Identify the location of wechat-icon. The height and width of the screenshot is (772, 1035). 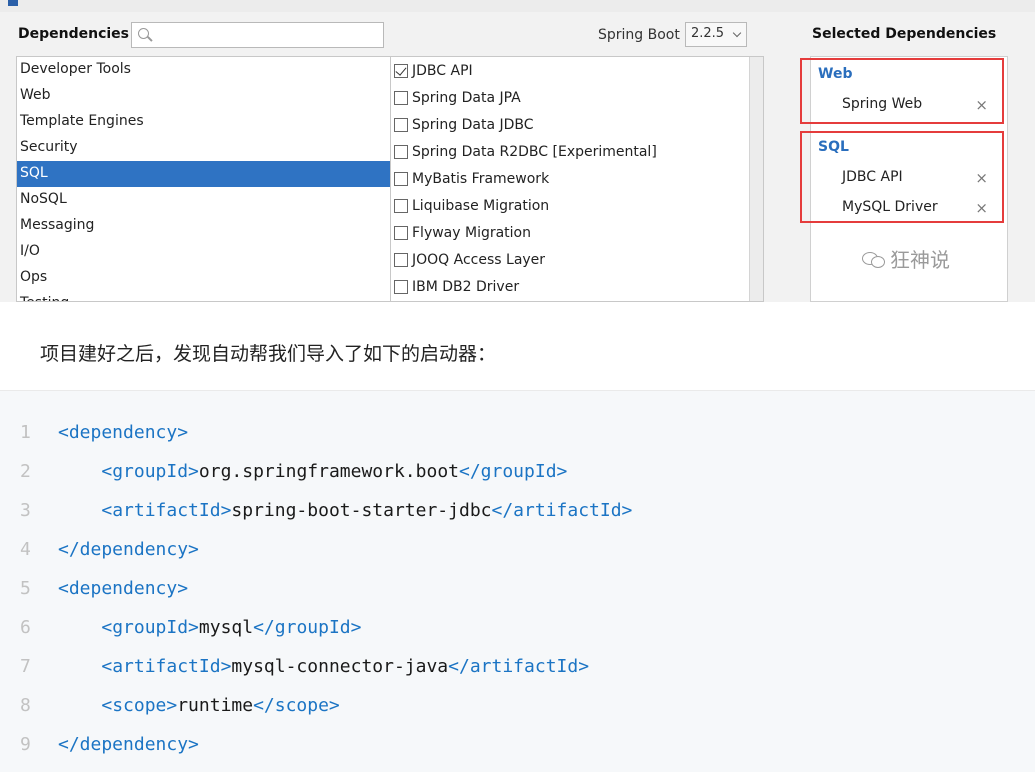
(874, 259).